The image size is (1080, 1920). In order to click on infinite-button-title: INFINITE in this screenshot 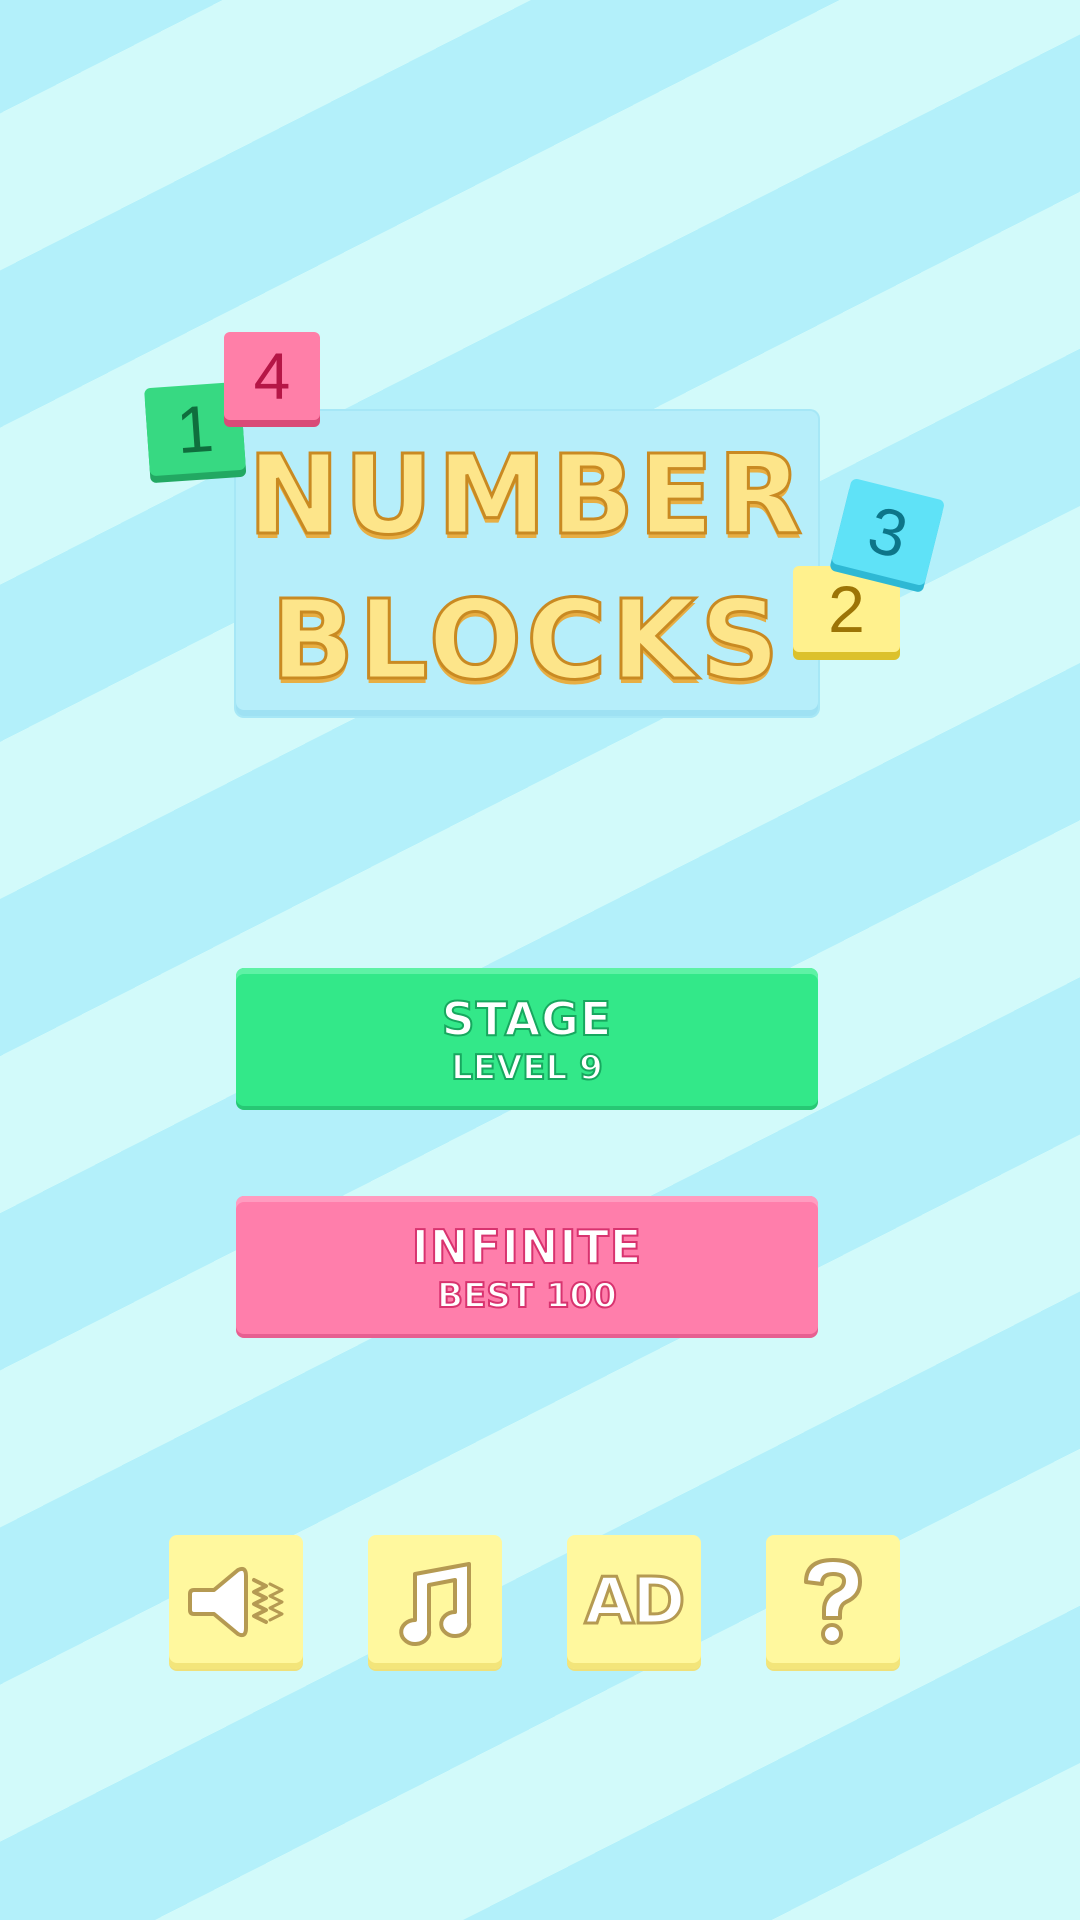, I will do `click(527, 1247)`.